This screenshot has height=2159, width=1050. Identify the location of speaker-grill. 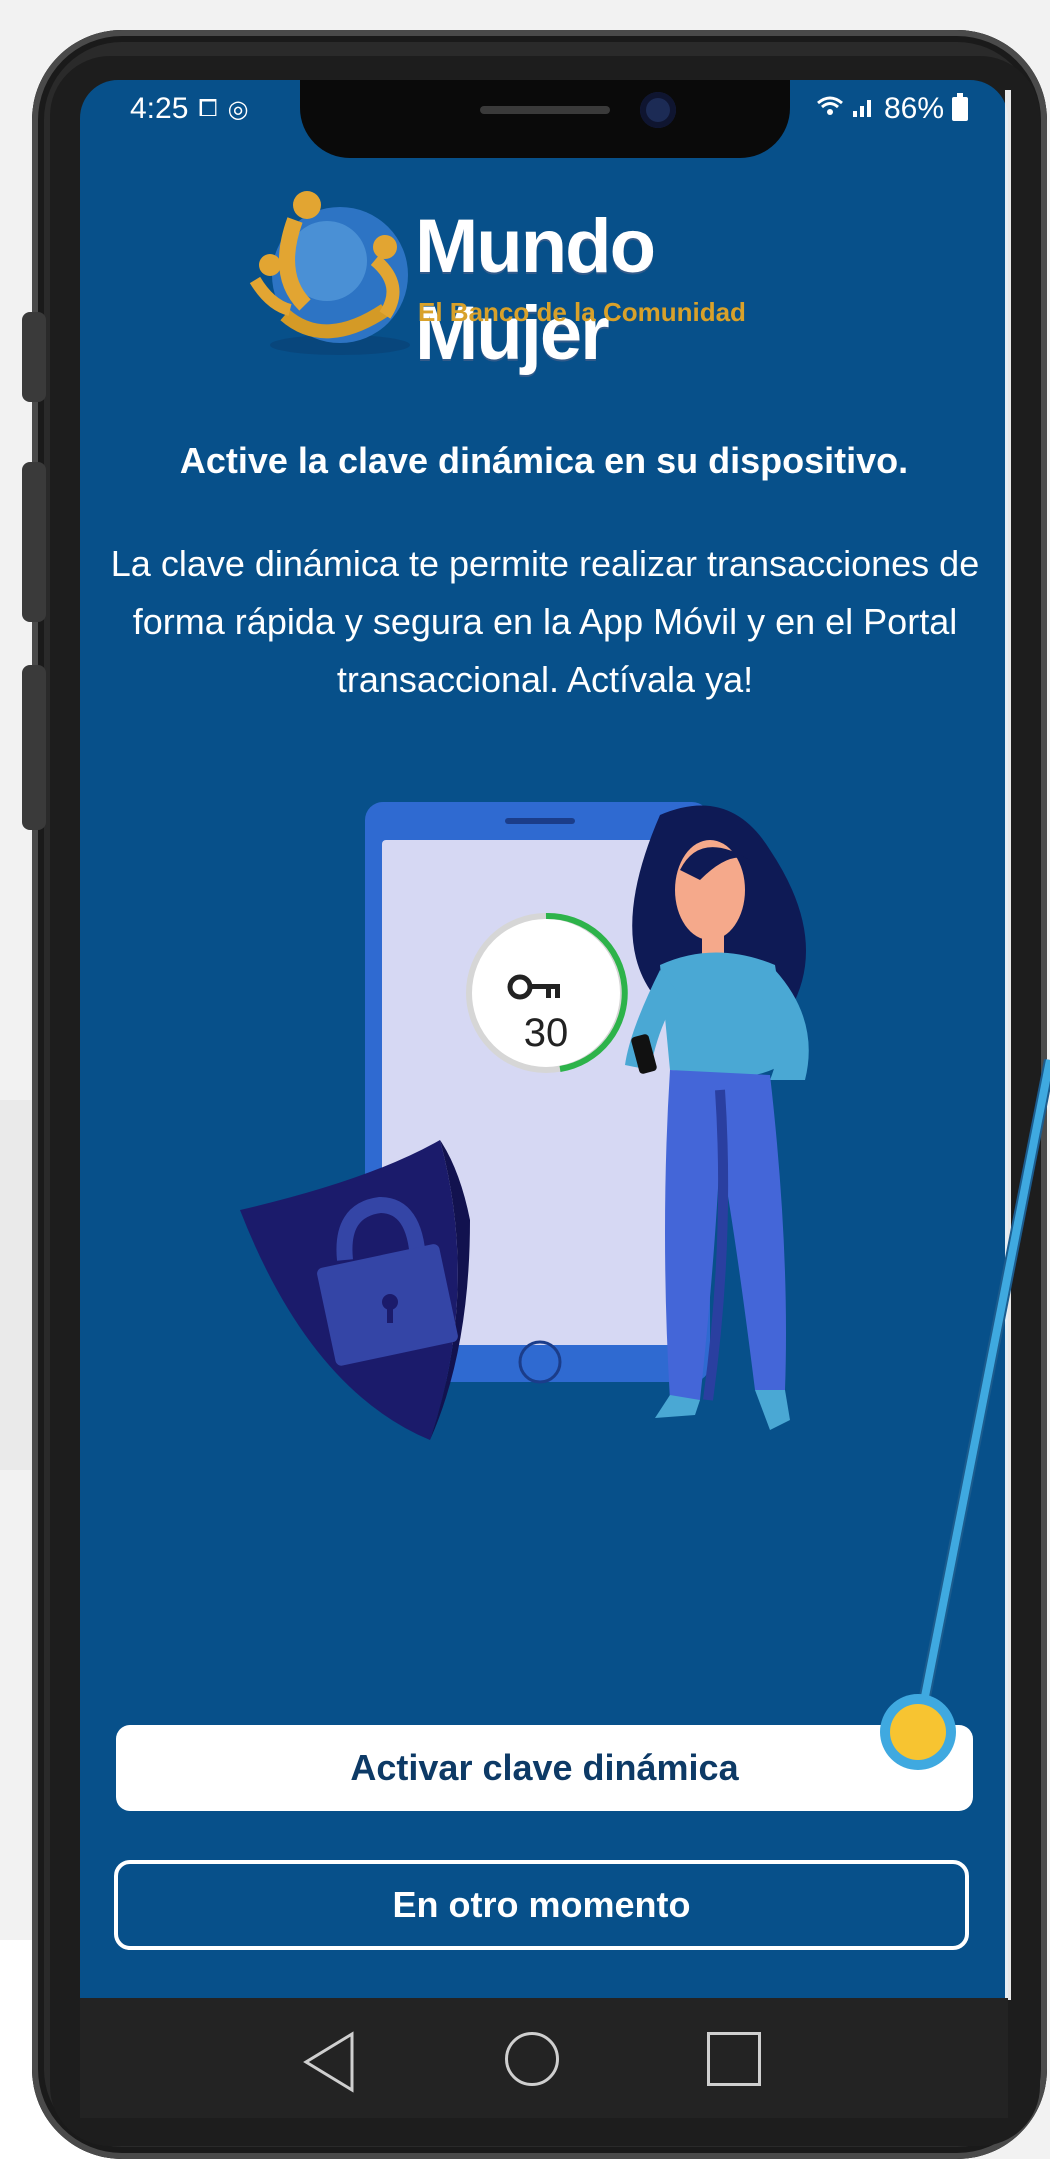
(545, 110).